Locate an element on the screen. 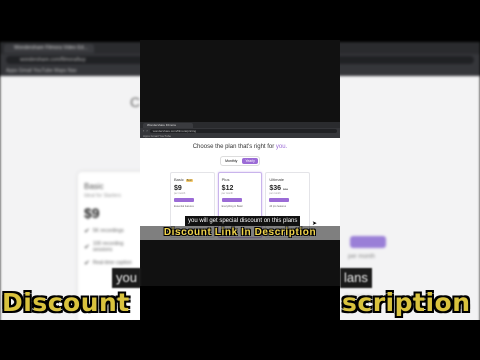  plan-name: Ultimate is located at coordinates (277, 179).